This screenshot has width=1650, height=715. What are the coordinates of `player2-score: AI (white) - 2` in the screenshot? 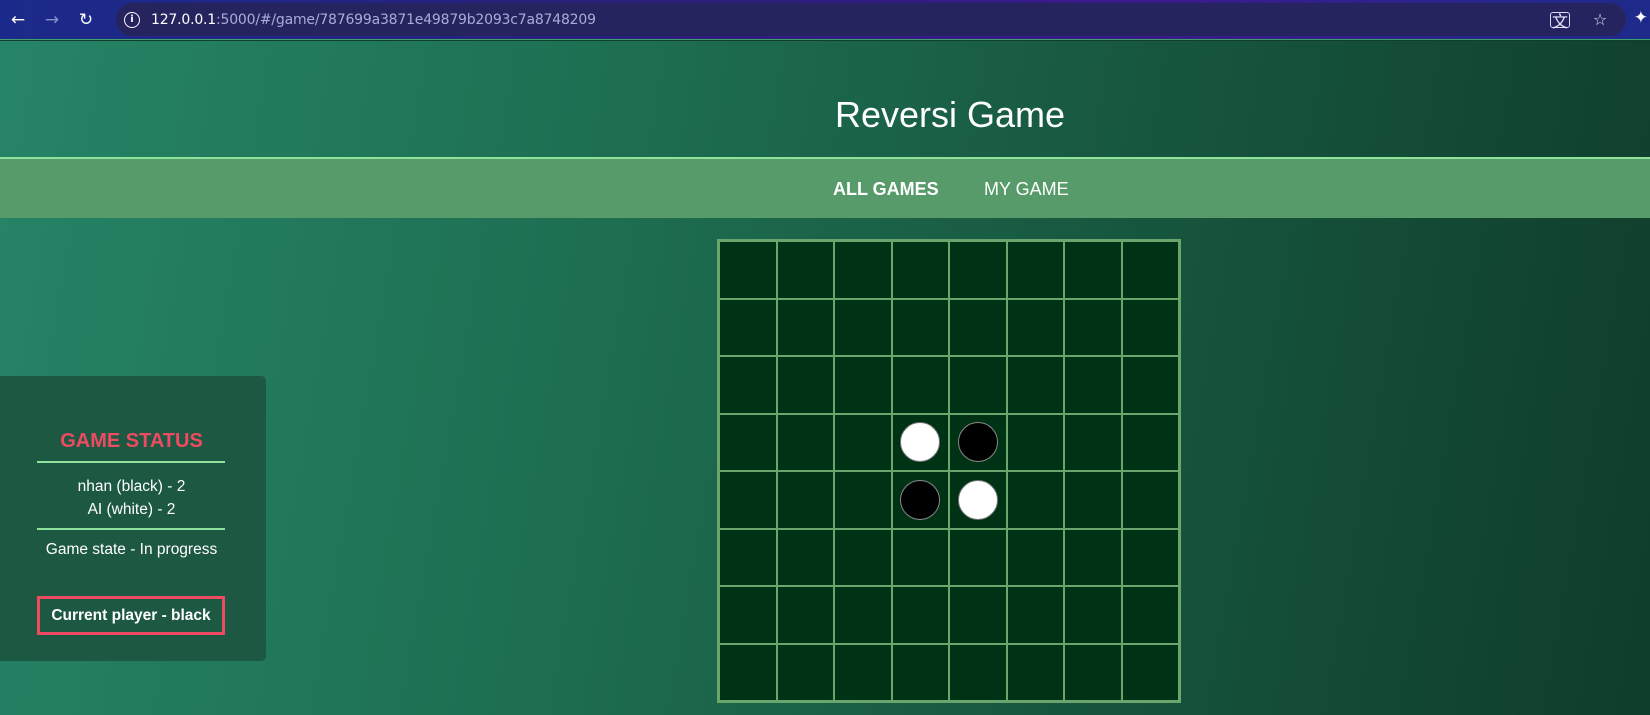 It's located at (131, 509).